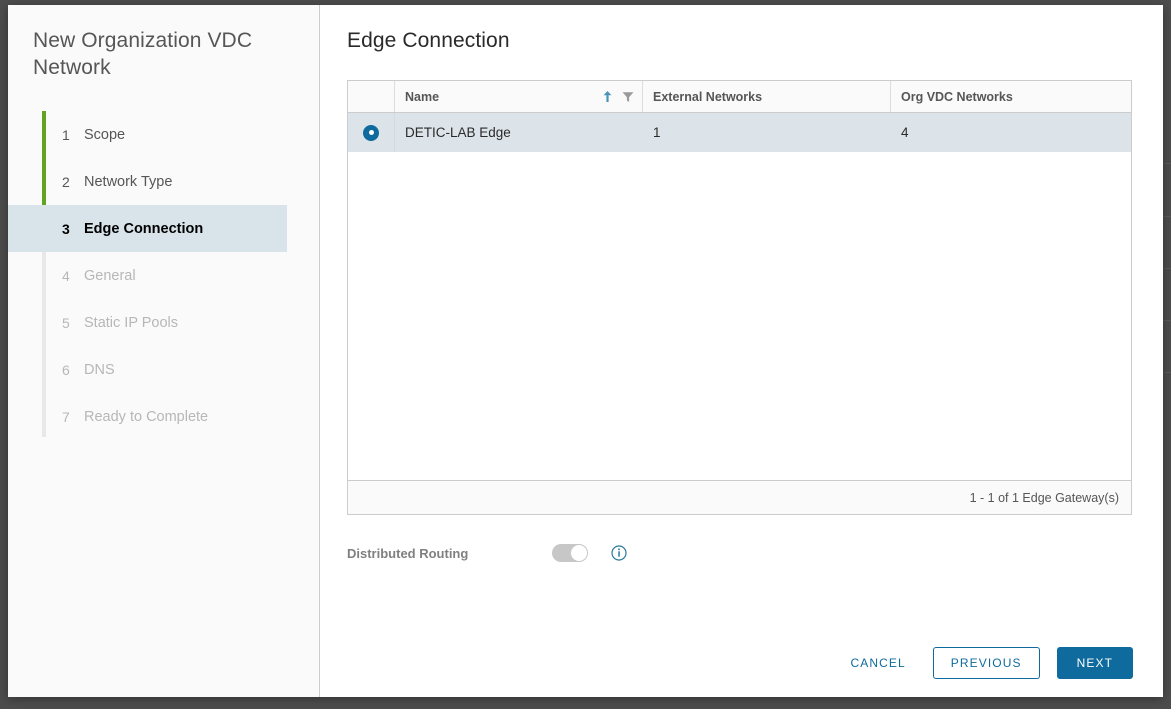 This screenshot has height=709, width=1171. I want to click on org-vdc-networks-count: 4, so click(905, 132).